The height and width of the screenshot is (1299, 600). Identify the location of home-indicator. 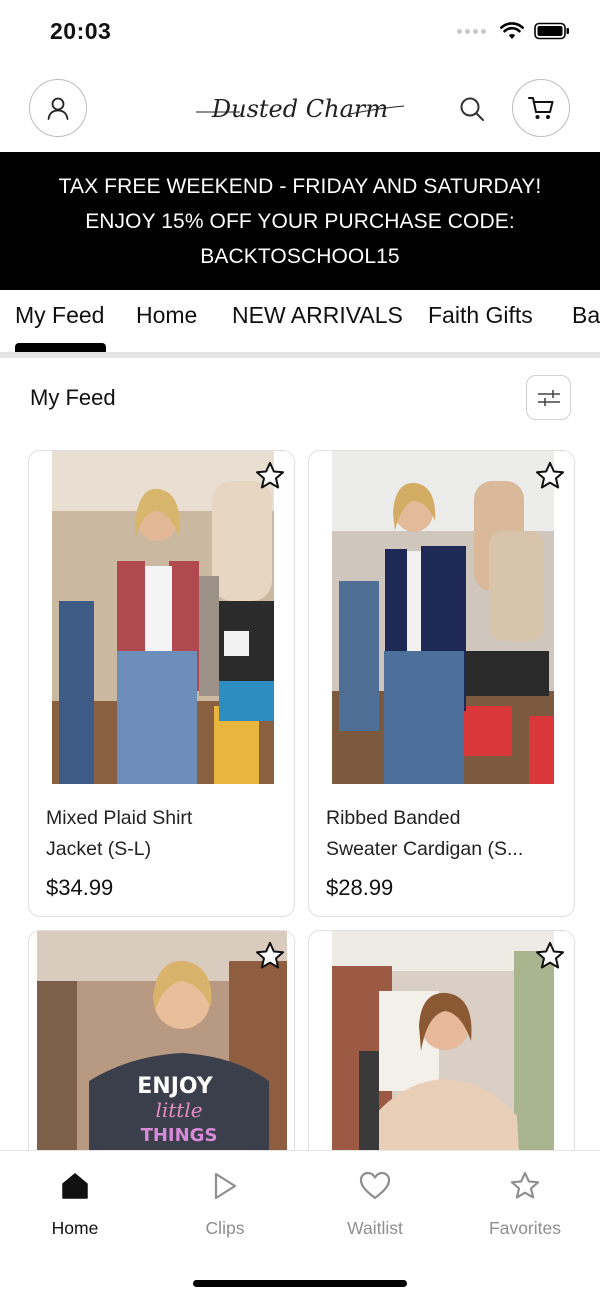
(300, 1283).